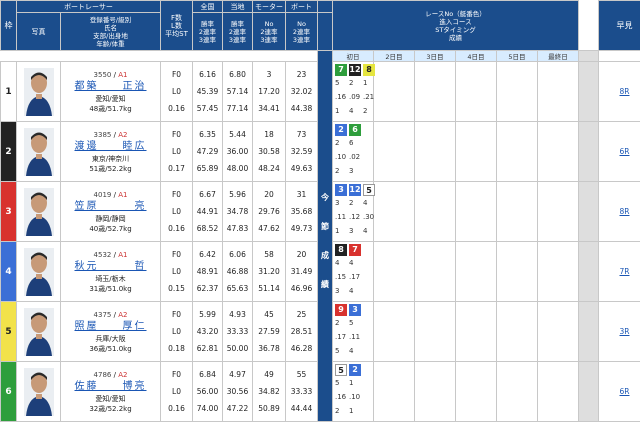 The width and height of the screenshot is (640, 423). I want to click on haya-cell: 8R, so click(619, 91).